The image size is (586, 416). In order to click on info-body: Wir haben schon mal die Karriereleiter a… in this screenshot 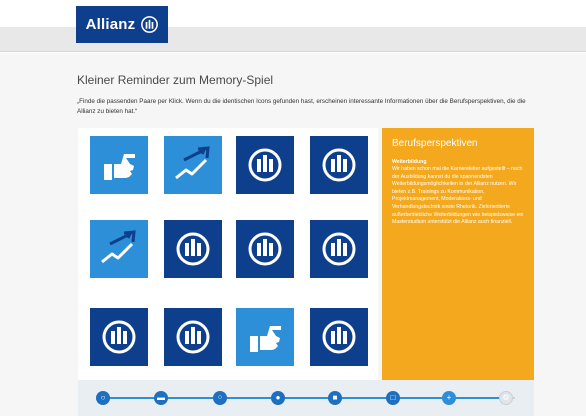, I will do `click(458, 196)`.